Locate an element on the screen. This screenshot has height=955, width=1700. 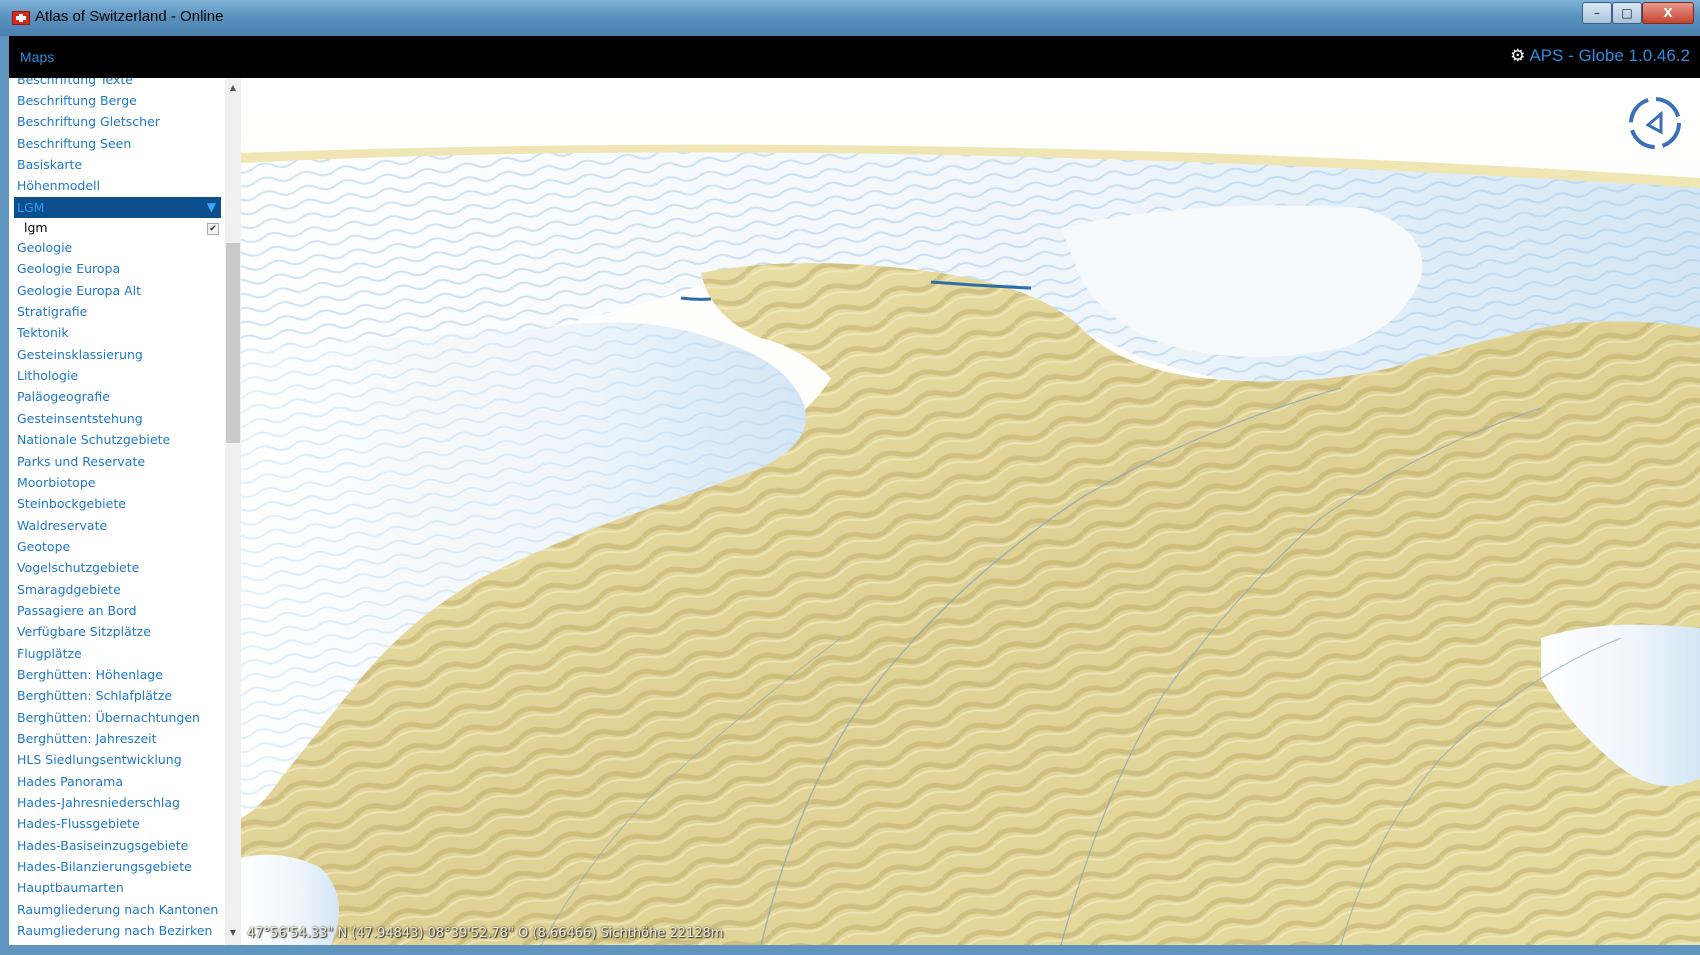
layer-item: Tektonik is located at coordinates (116, 332).